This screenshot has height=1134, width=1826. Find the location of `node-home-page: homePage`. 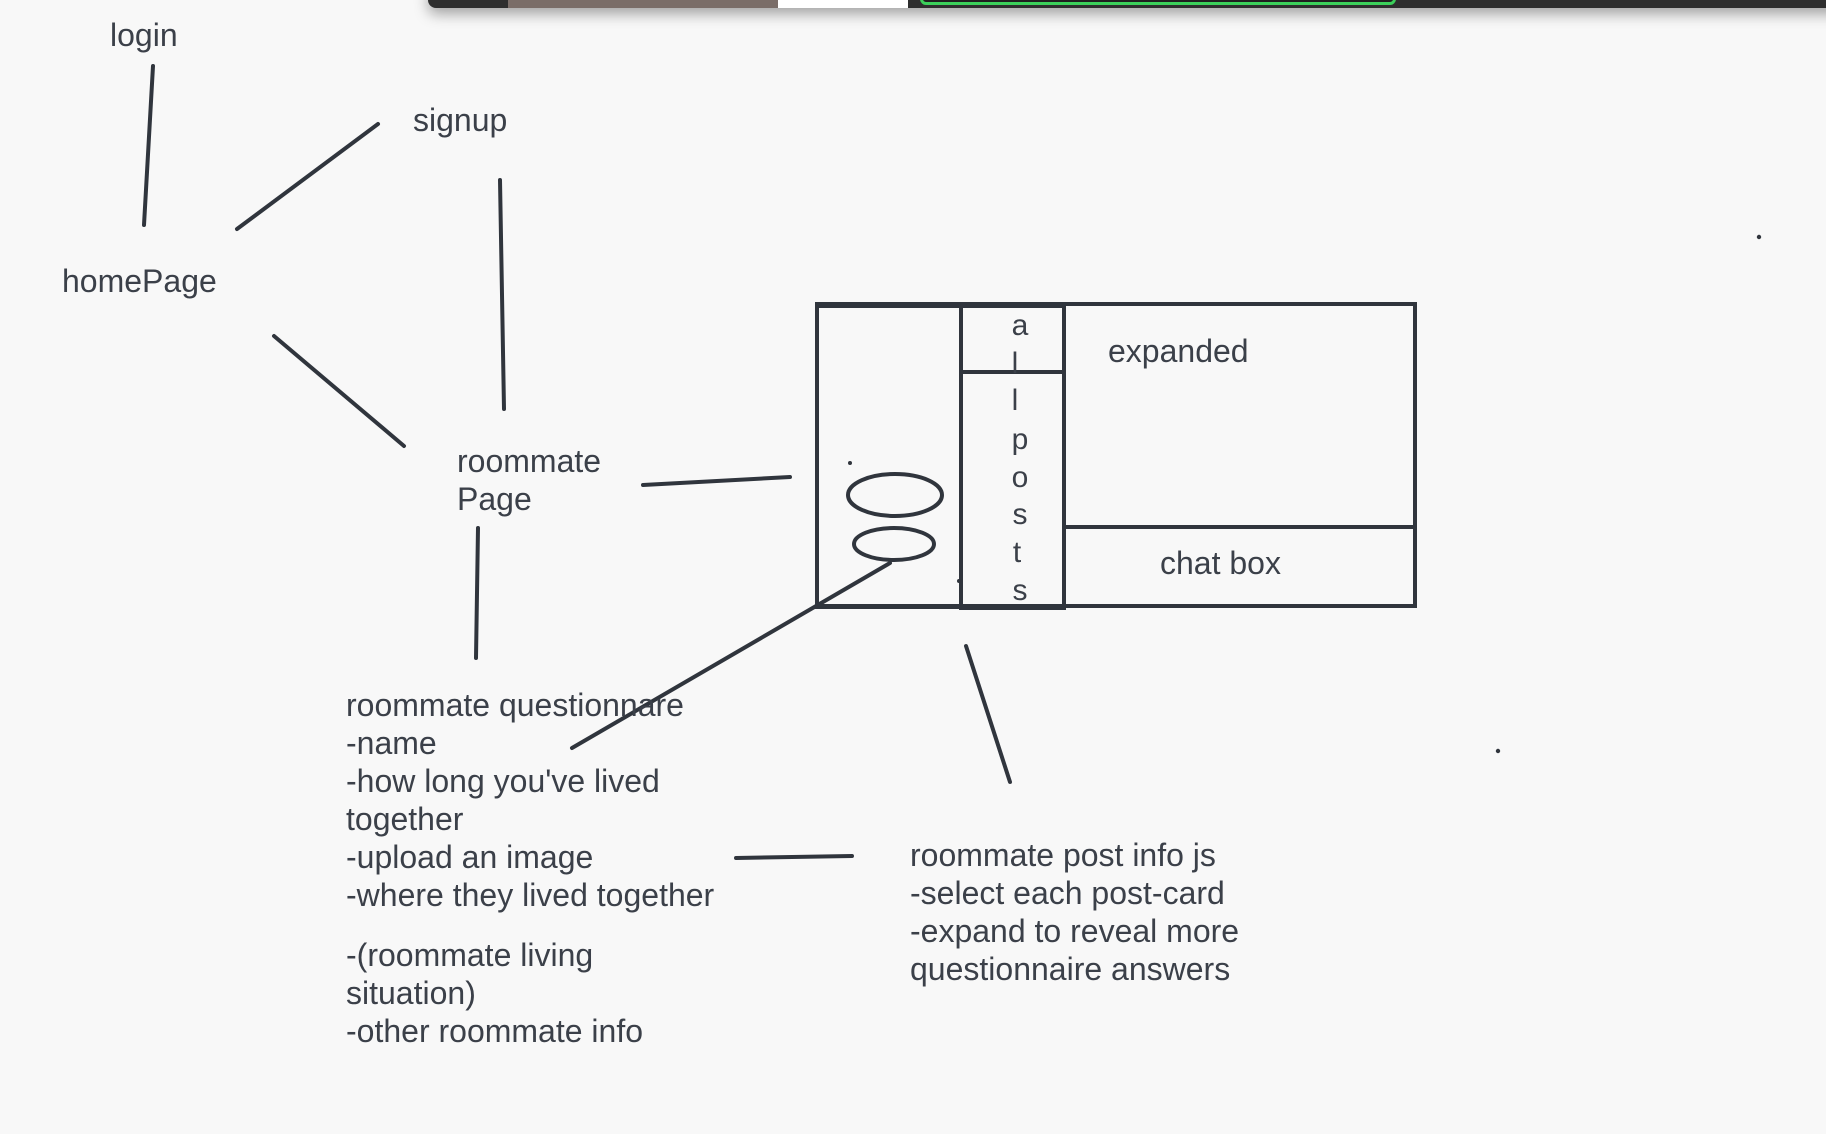

node-home-page: homePage is located at coordinates (139, 281).